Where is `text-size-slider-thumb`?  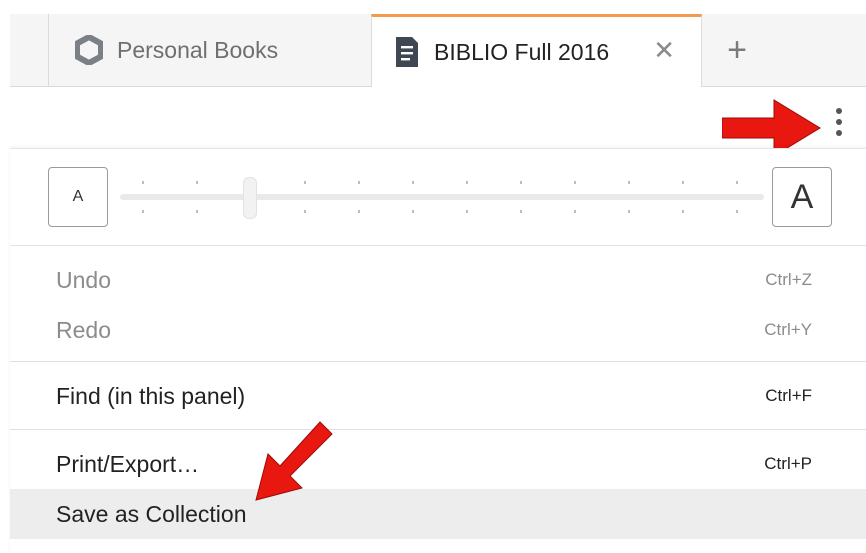 text-size-slider-thumb is located at coordinates (250, 198).